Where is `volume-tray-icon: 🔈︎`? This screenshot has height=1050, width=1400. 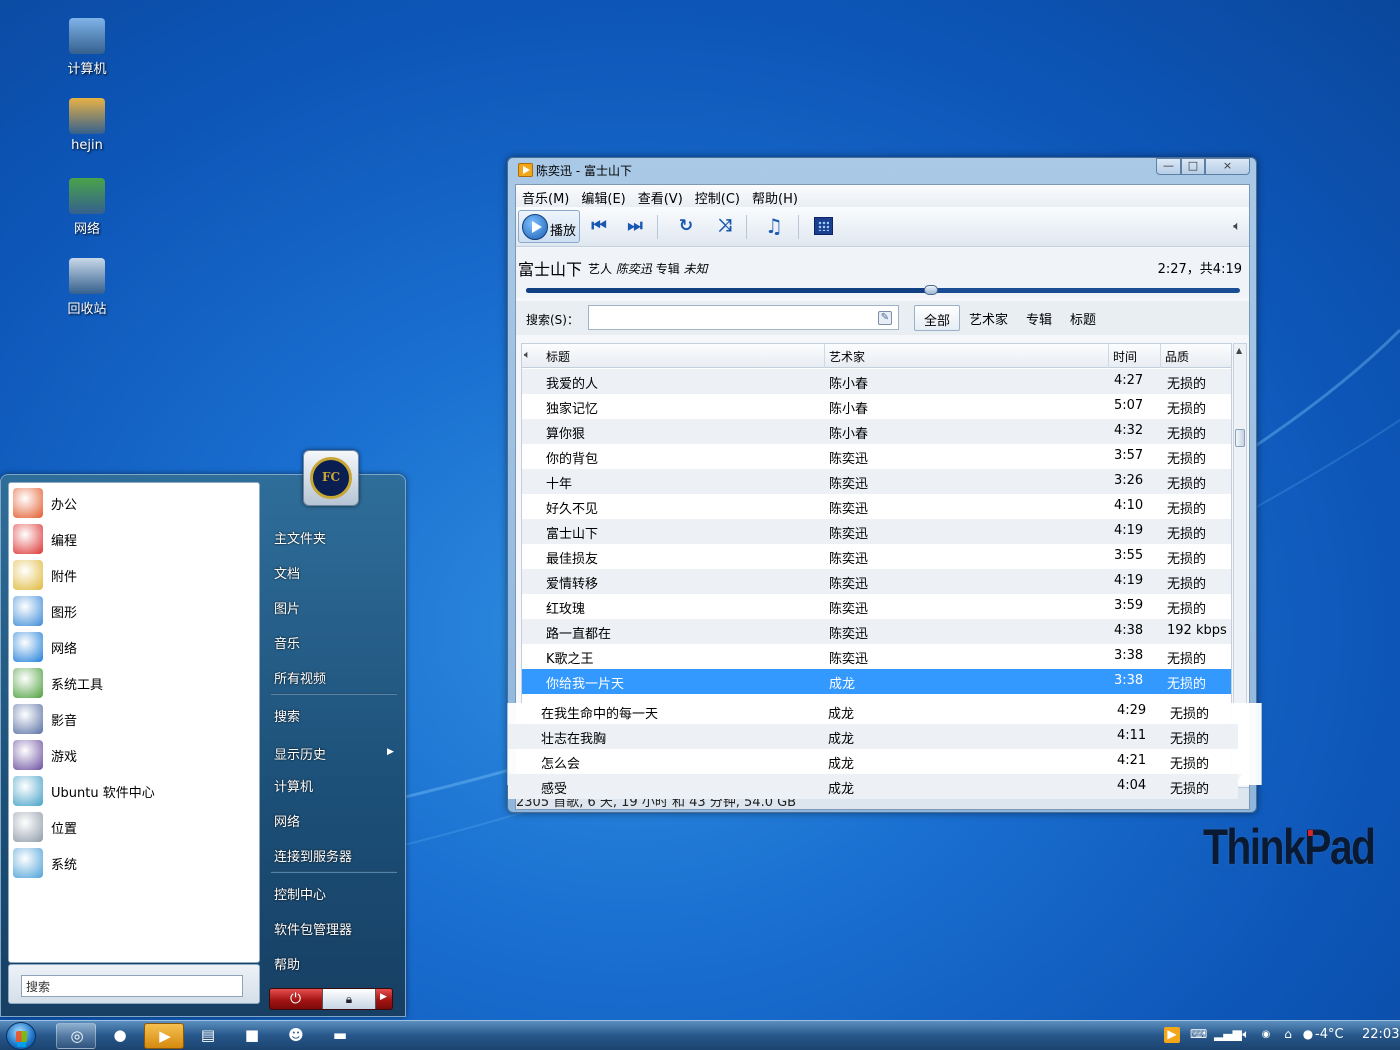
volume-tray-icon: 🔈︎ is located at coordinates (1246, 1035).